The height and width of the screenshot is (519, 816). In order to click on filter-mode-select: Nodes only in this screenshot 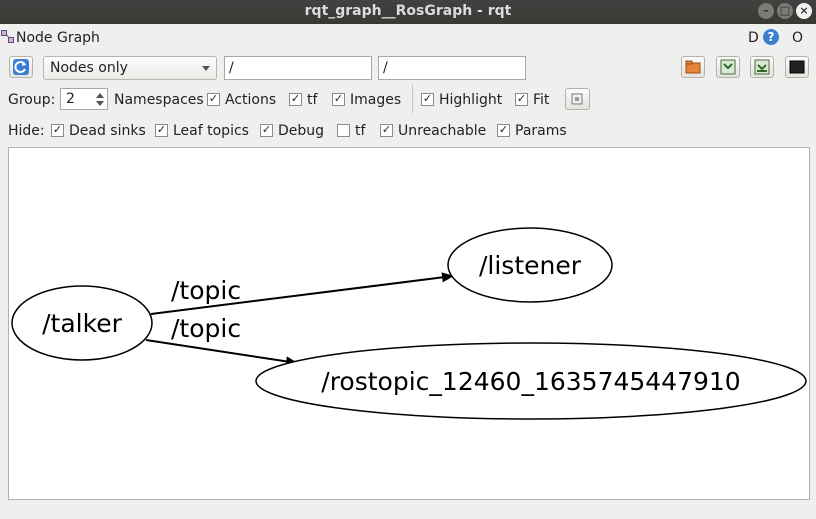, I will do `click(130, 68)`.